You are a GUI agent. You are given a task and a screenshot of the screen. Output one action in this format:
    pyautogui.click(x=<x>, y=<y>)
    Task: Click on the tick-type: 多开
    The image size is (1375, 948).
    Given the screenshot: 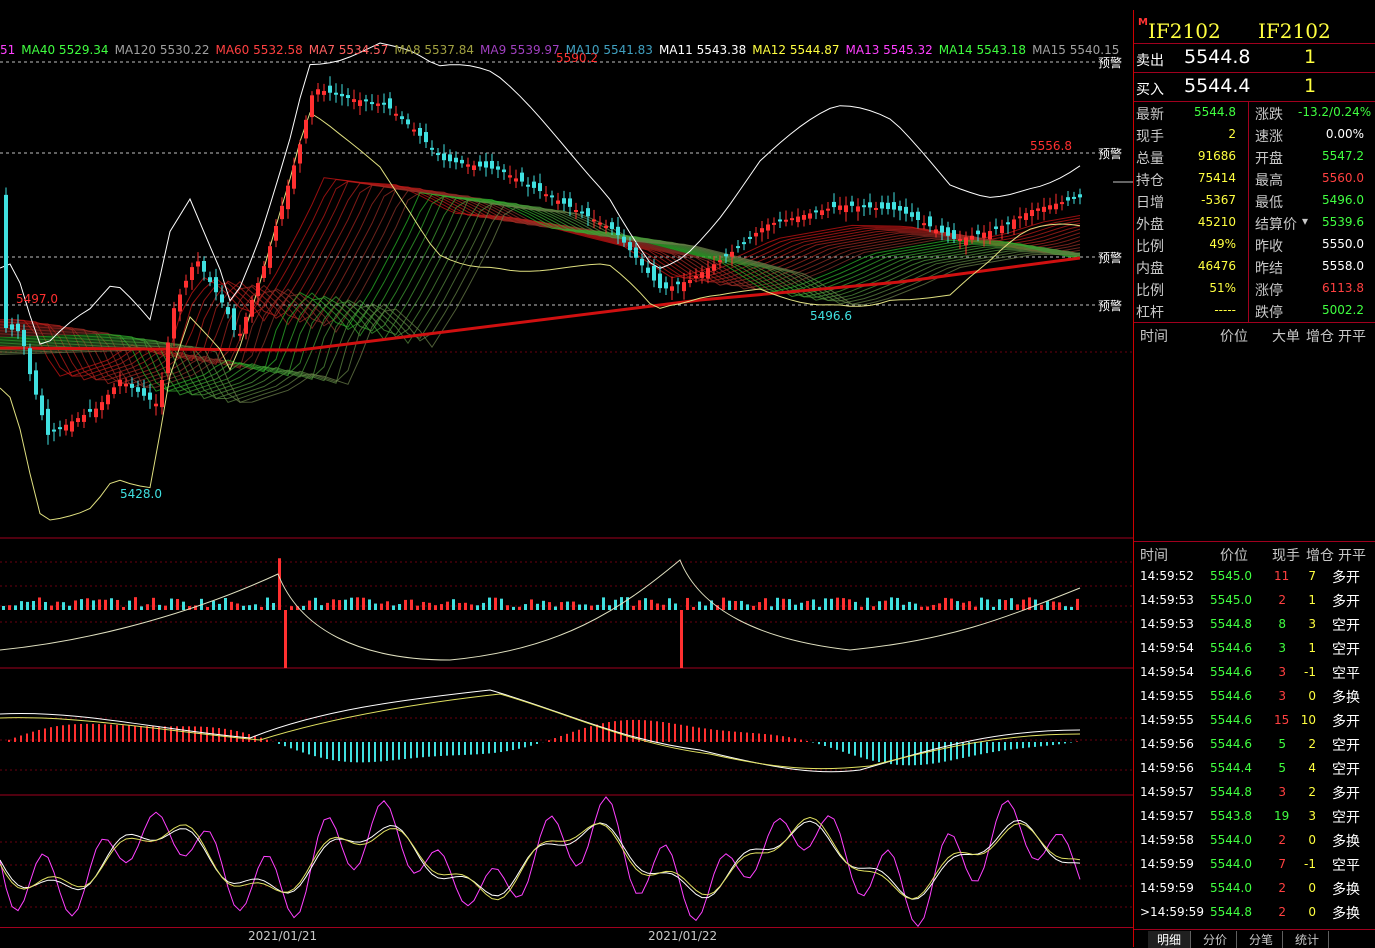 What is the action you would take?
    pyautogui.click(x=1346, y=601)
    